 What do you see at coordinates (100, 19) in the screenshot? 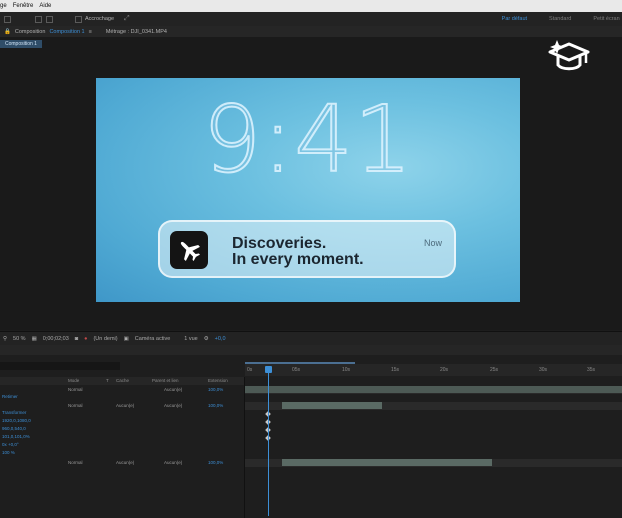
I see `snap-label: Accrochage` at bounding box center [100, 19].